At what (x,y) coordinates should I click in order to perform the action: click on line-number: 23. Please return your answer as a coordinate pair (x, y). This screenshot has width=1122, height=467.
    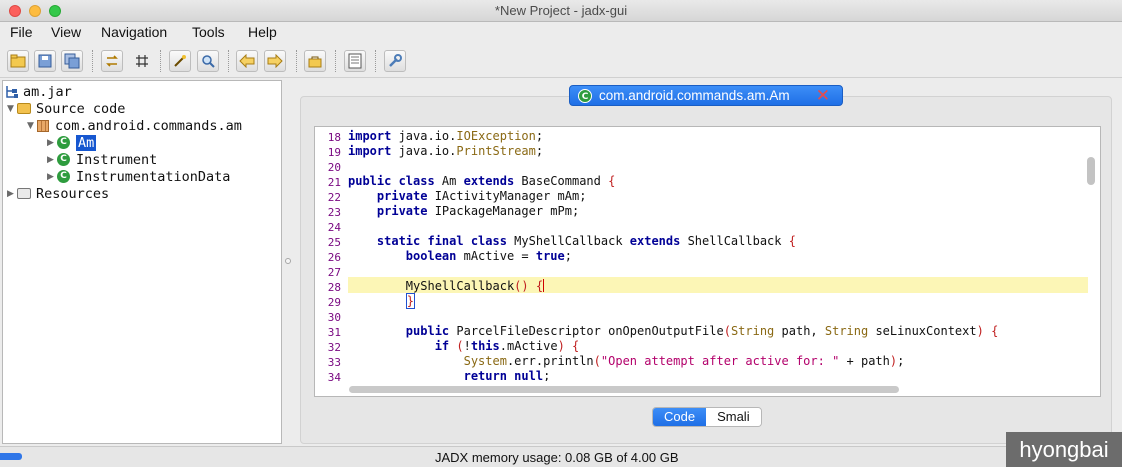
    Looking at the image, I should click on (334, 212).